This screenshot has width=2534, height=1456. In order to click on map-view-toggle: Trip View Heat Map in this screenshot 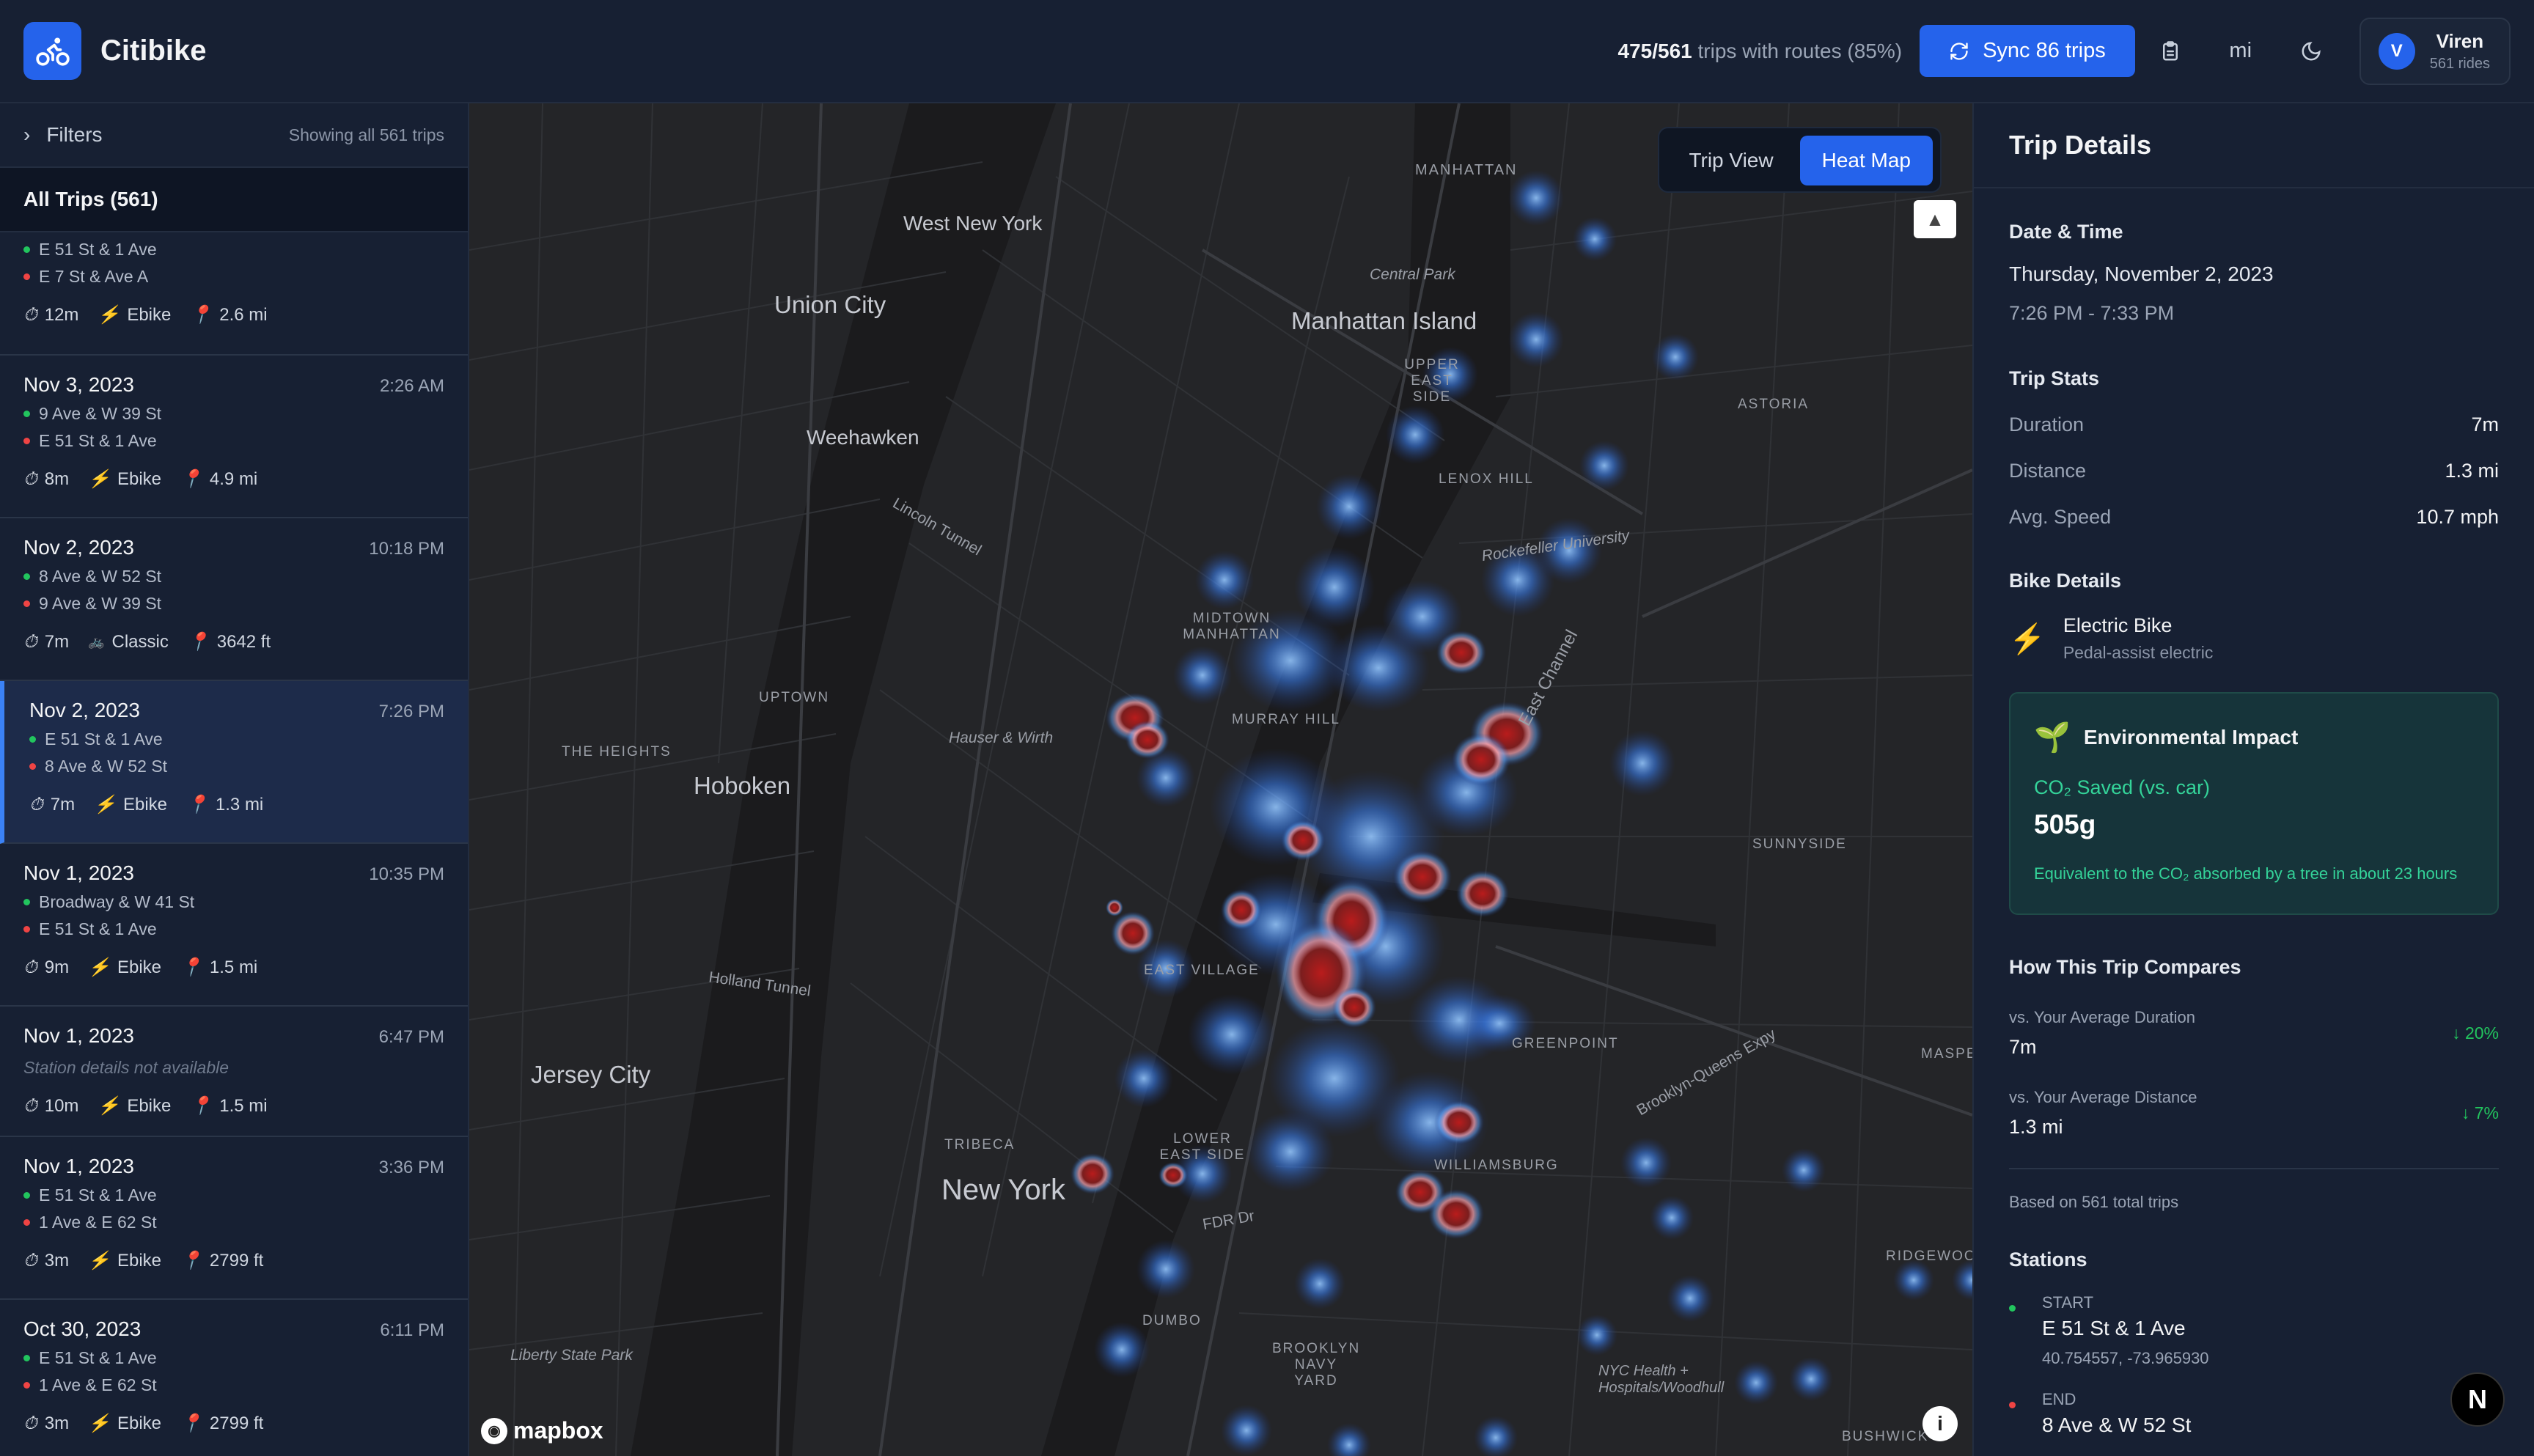, I will do `click(1800, 160)`.